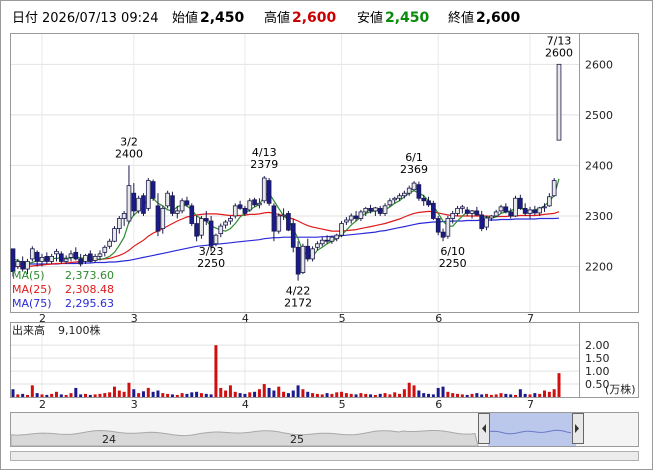  I want to click on volume-y-tick-label: 1.00, so click(597, 371).